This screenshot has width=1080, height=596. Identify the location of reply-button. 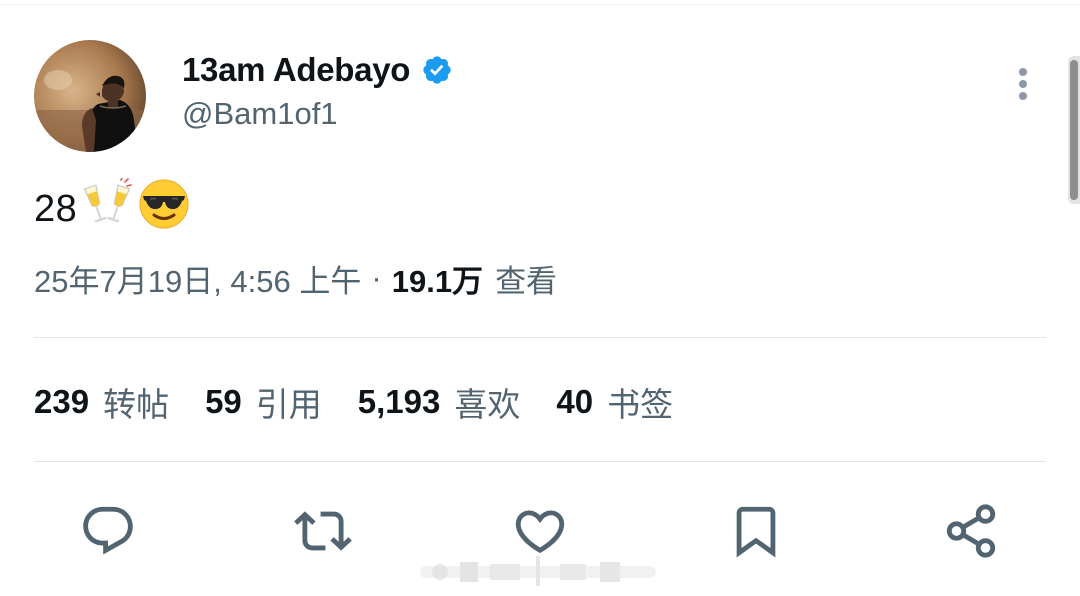
(108, 531).